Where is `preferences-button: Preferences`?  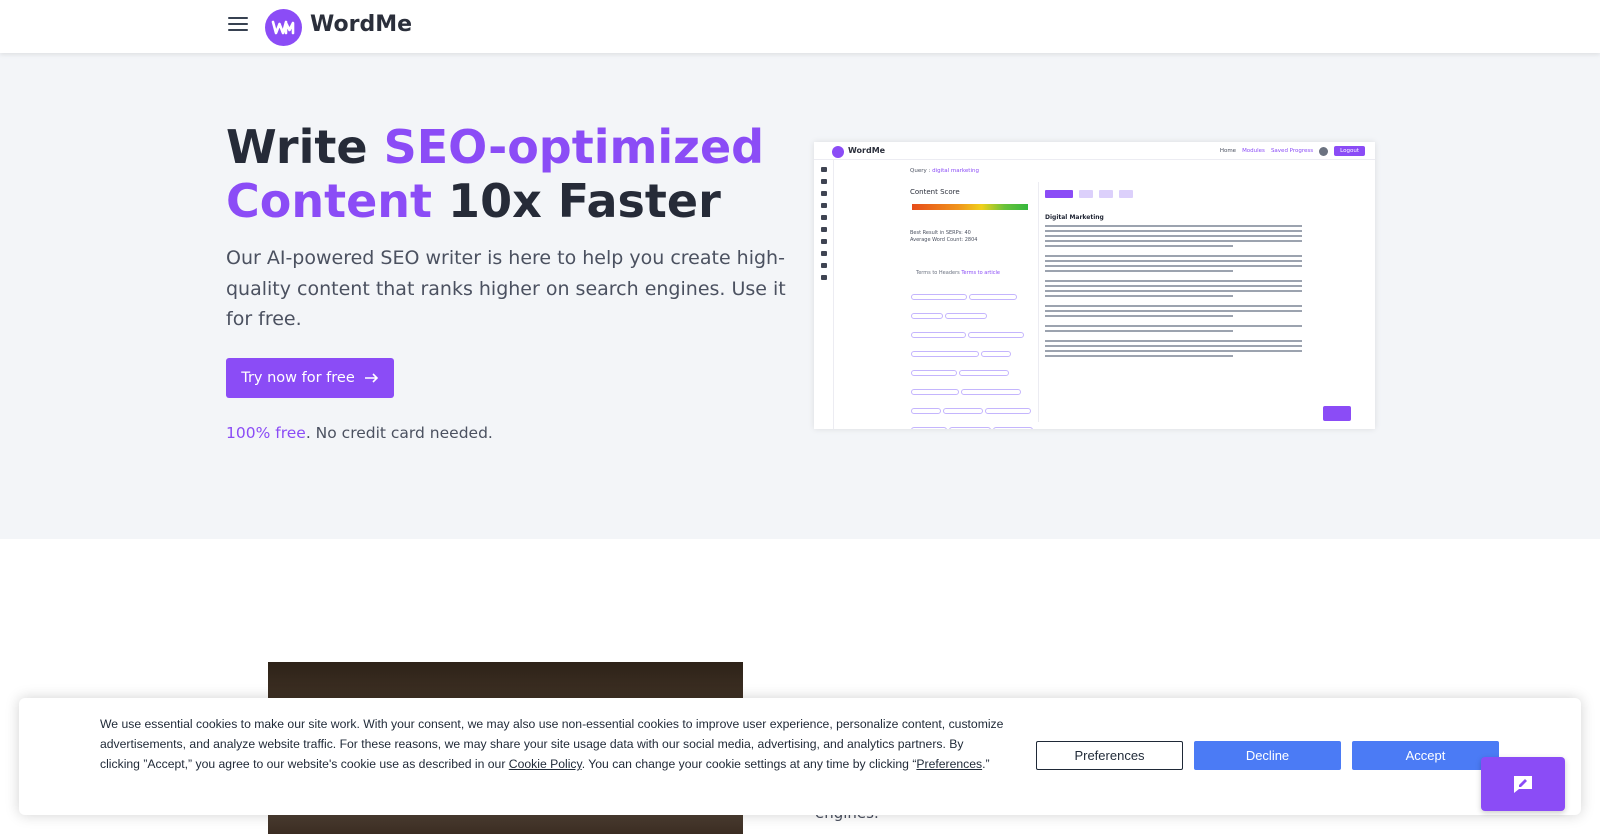
preferences-button: Preferences is located at coordinates (1109, 755).